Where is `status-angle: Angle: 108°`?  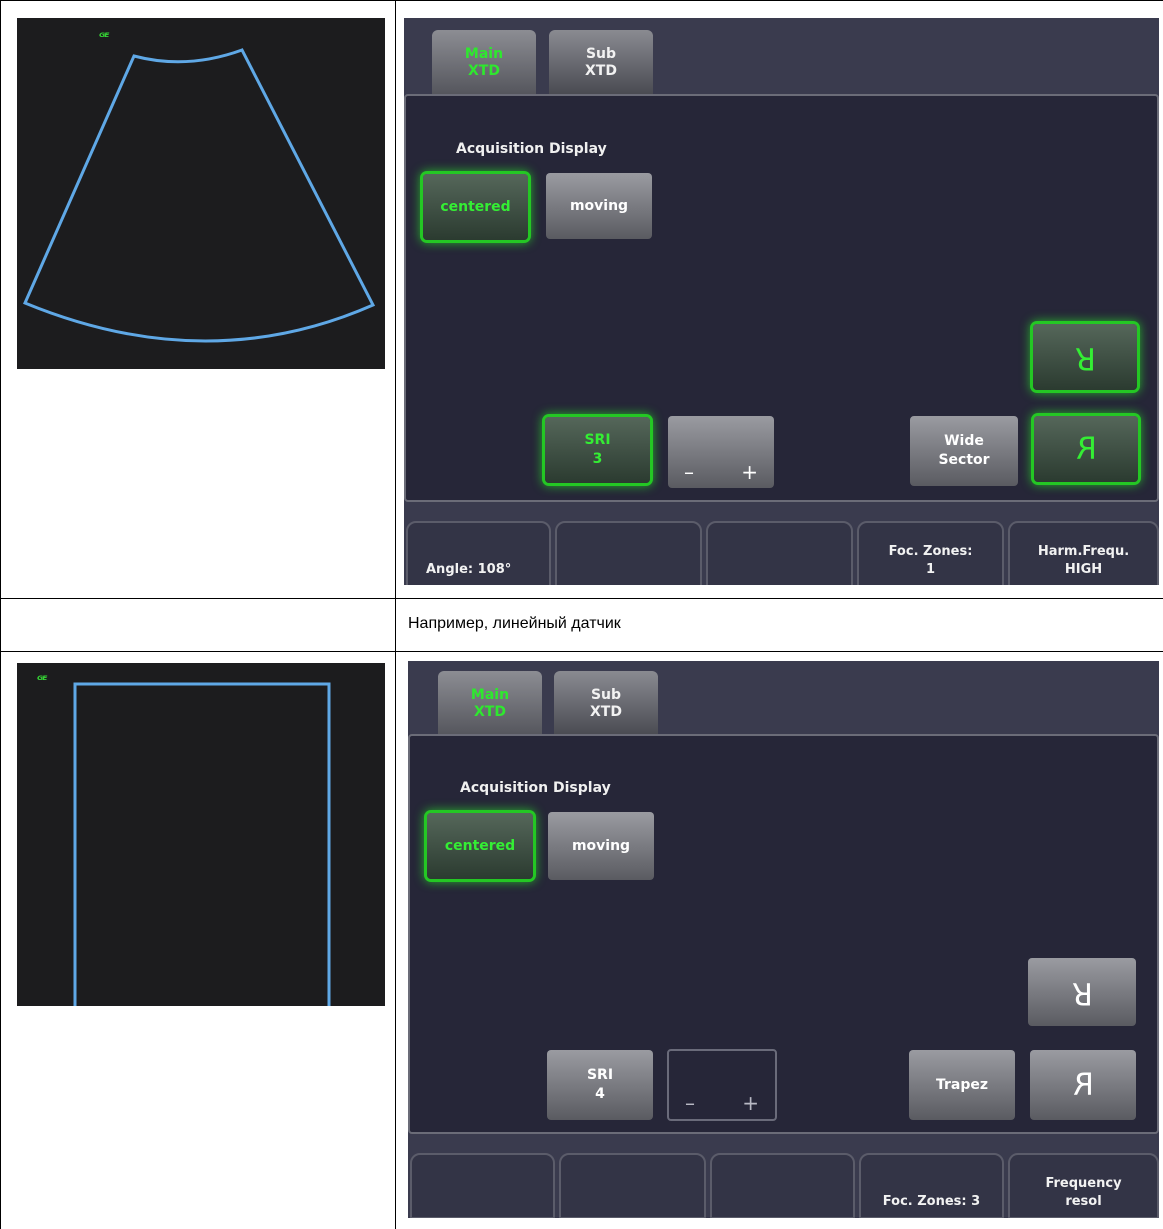
status-angle: Angle: 108° is located at coordinates (478, 553).